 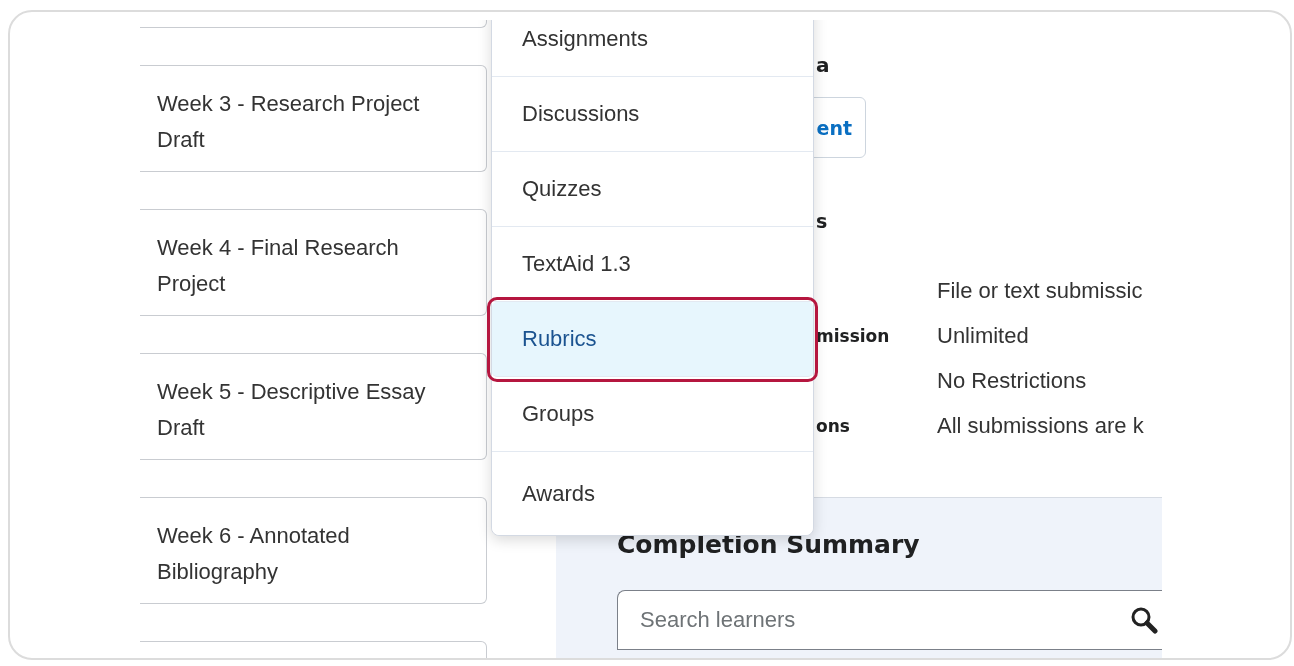 What do you see at coordinates (652, 264) in the screenshot?
I see `menu-item: TextAid 1.3` at bounding box center [652, 264].